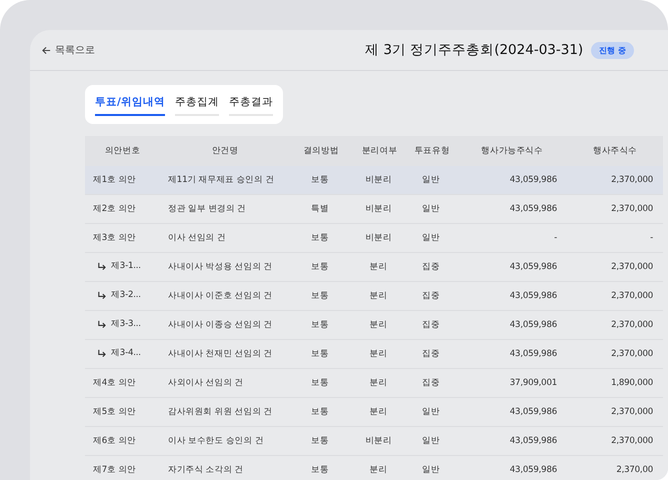 This screenshot has height=480, width=668. I want to click on table-row: 제3-2... 사내이사 이준호 선임의 건 보통 분리 집중 43,059,986 2,370,000, so click(374, 296).